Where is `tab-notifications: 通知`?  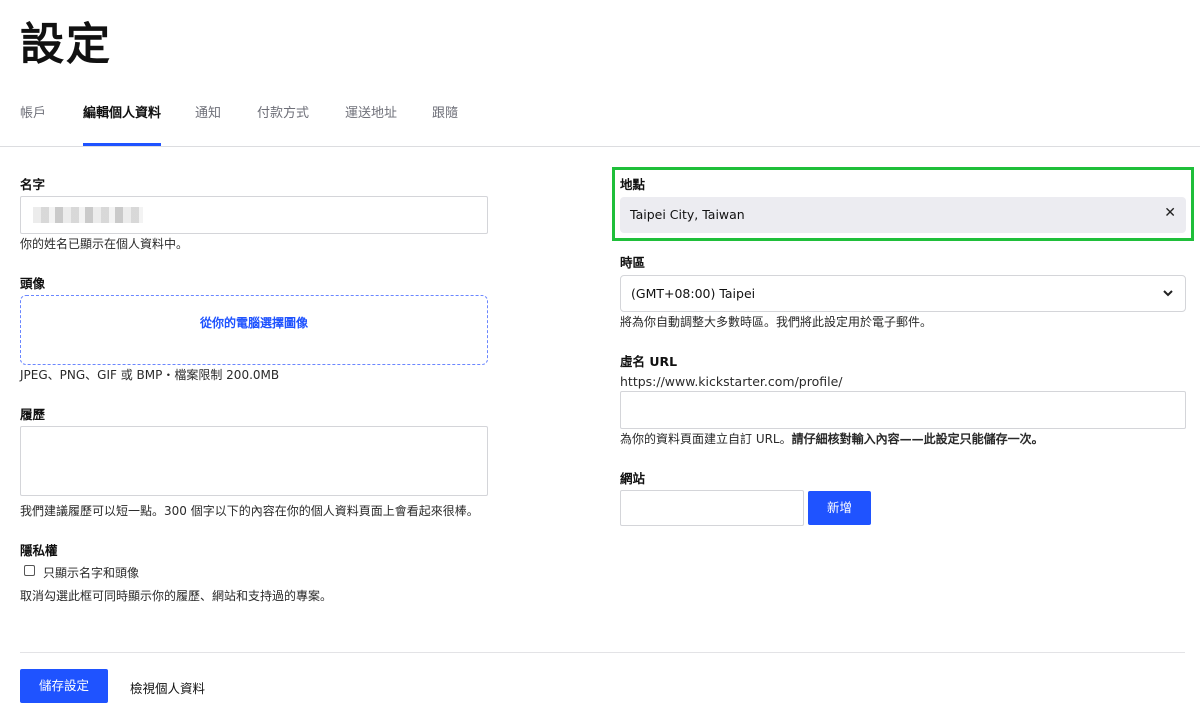
tab-notifications: 通知 is located at coordinates (208, 124).